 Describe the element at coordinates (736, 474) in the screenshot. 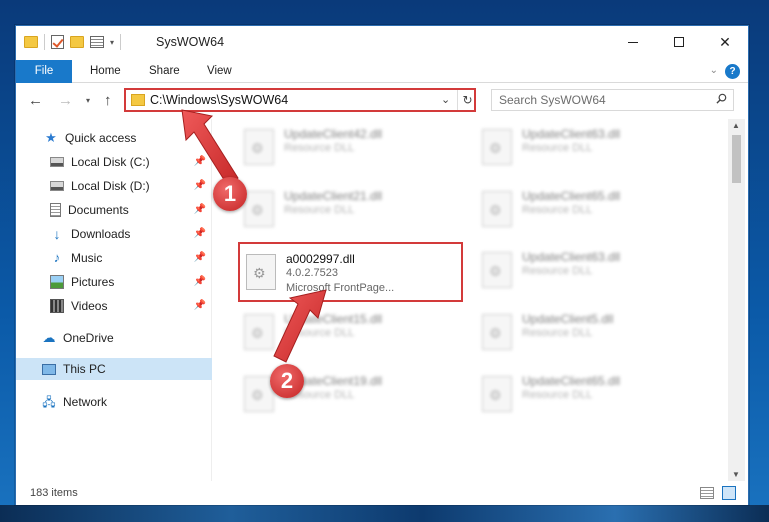

I see `scroll-down-icon: ▼` at that location.